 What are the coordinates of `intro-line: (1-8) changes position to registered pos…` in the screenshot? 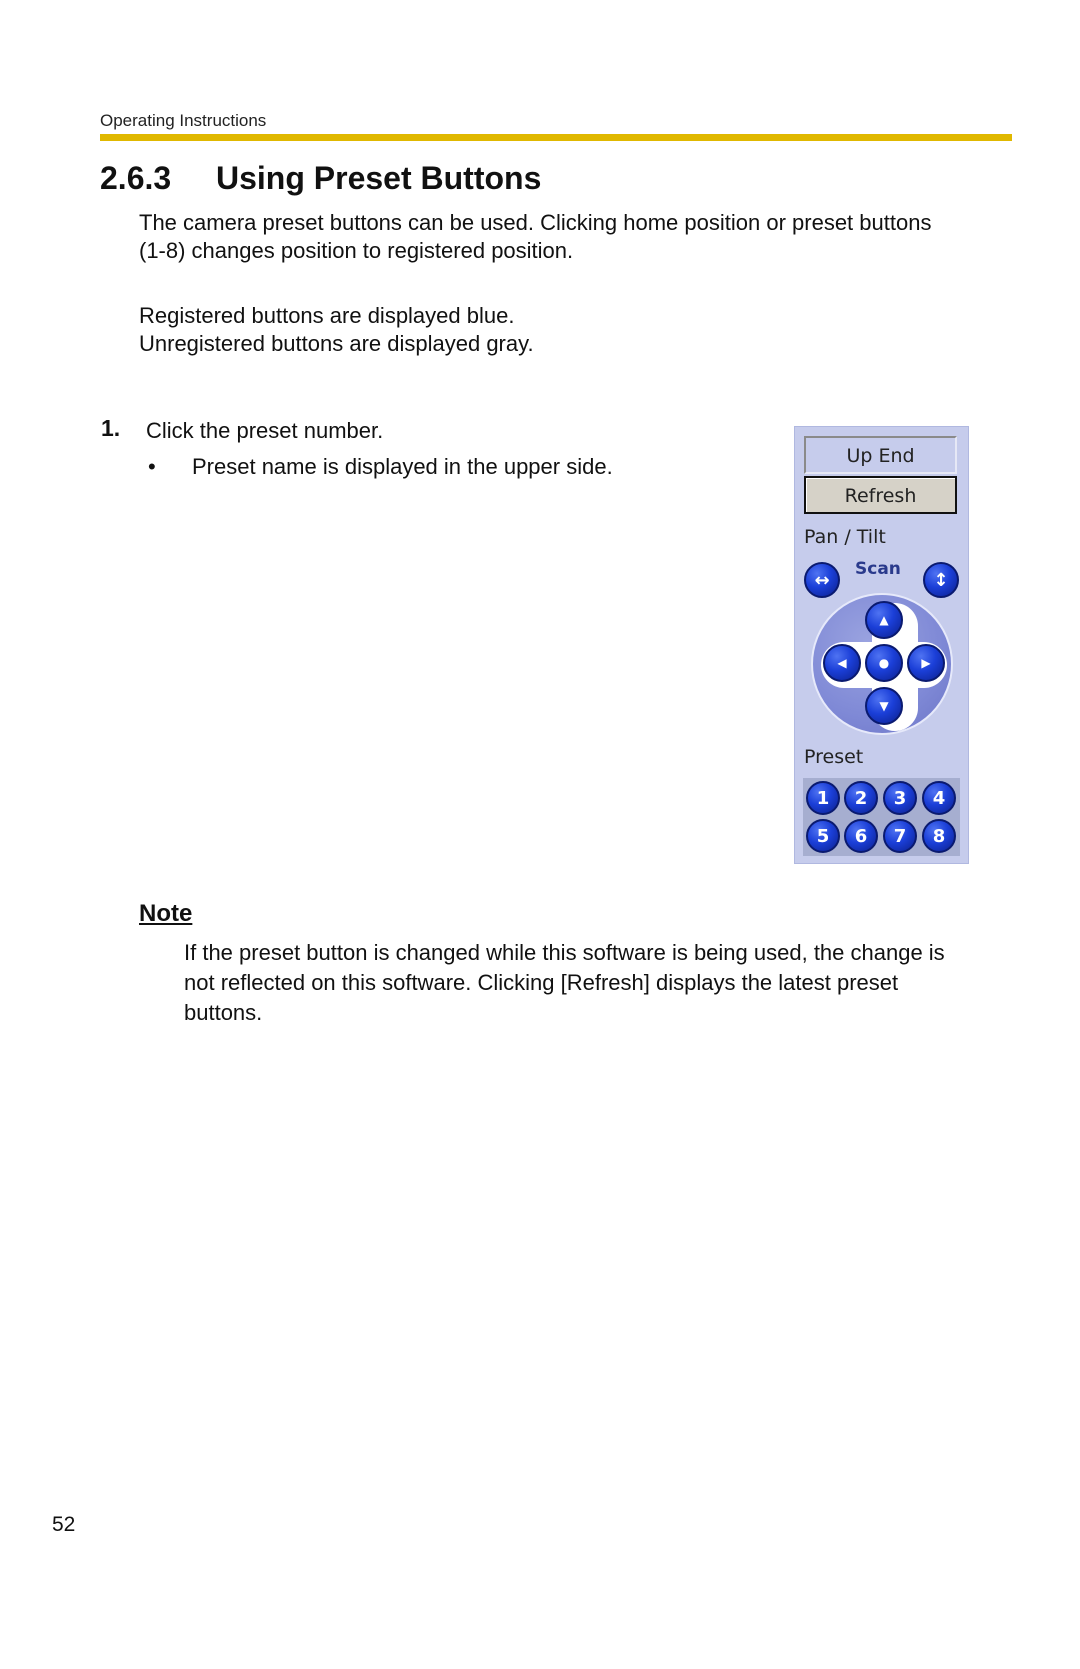 It's located at (356, 250).